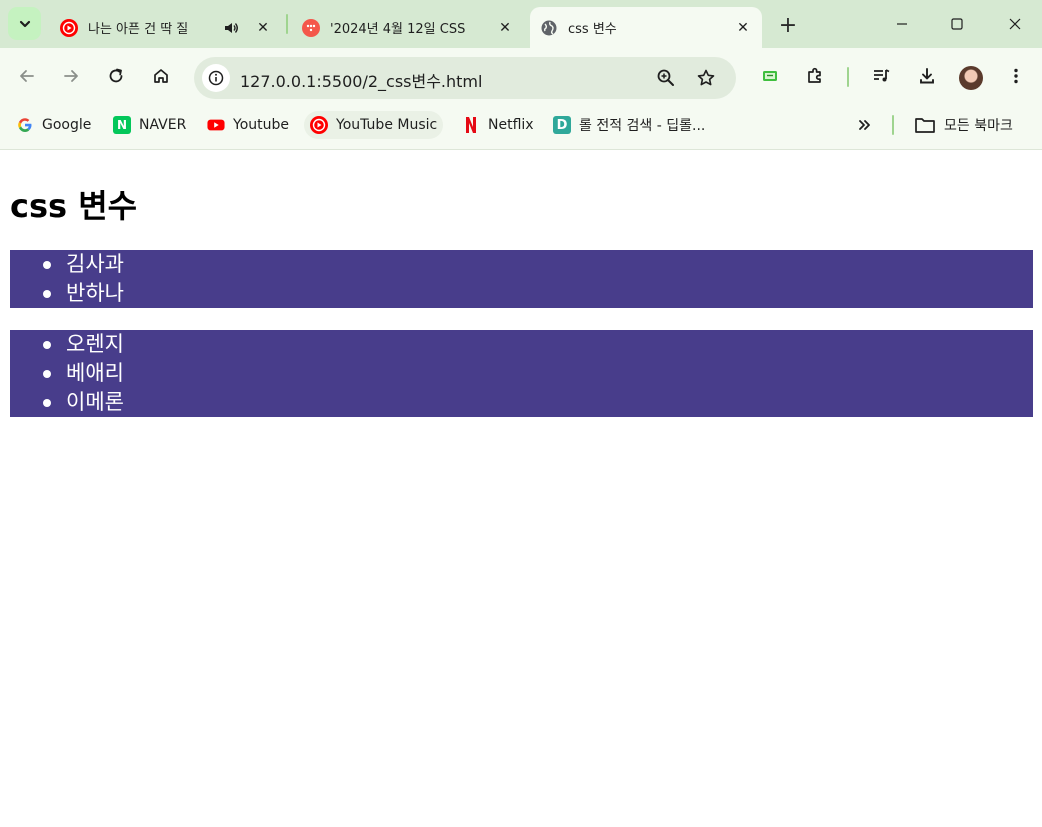 The image size is (1042, 827). Describe the element at coordinates (1016, 76) in the screenshot. I see `more-menu-icon` at that location.